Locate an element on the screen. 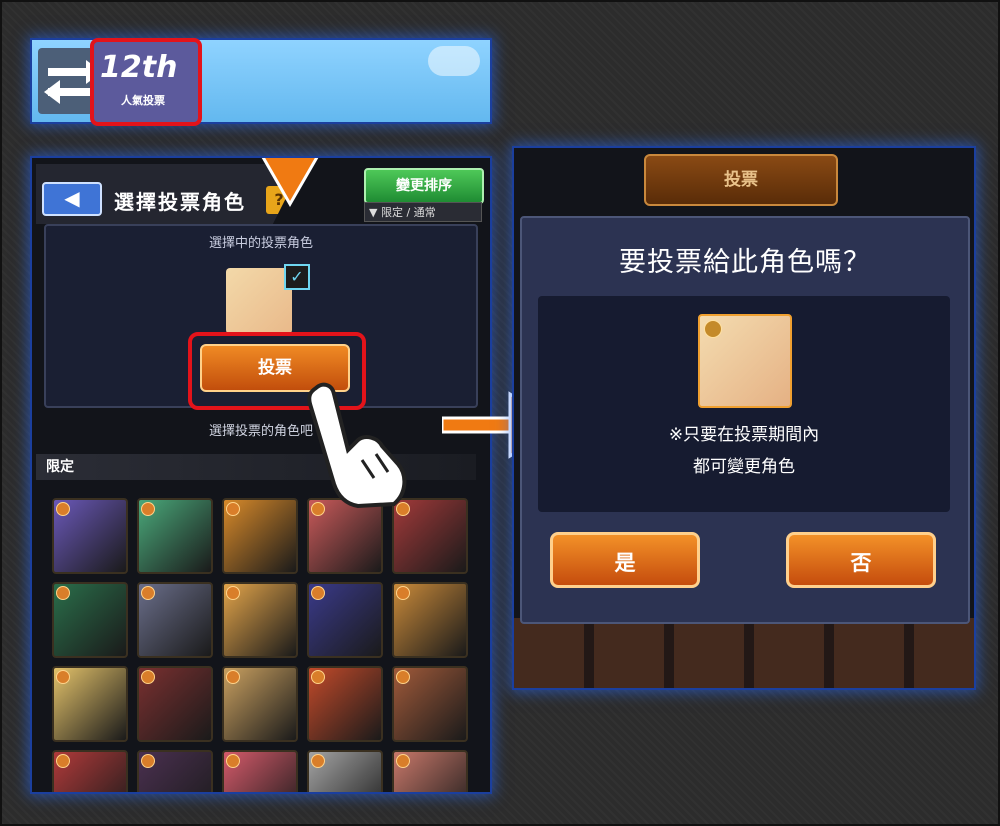  no-button: 否 is located at coordinates (861, 560).